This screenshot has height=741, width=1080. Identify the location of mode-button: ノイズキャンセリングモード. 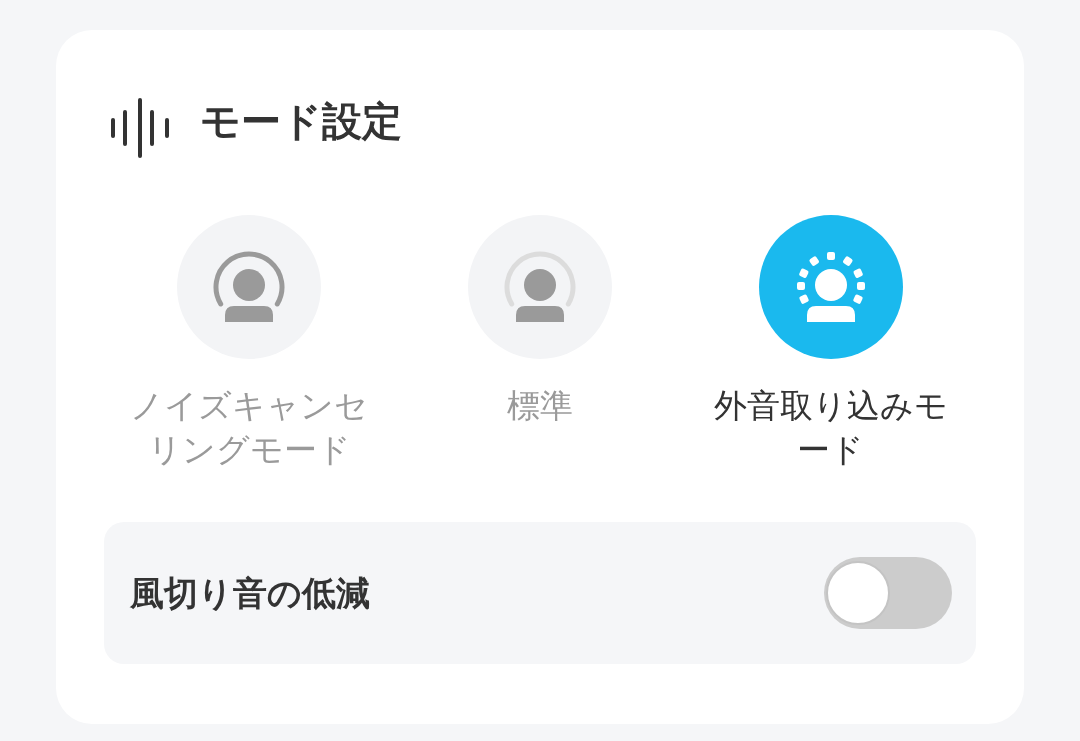
(249, 343).